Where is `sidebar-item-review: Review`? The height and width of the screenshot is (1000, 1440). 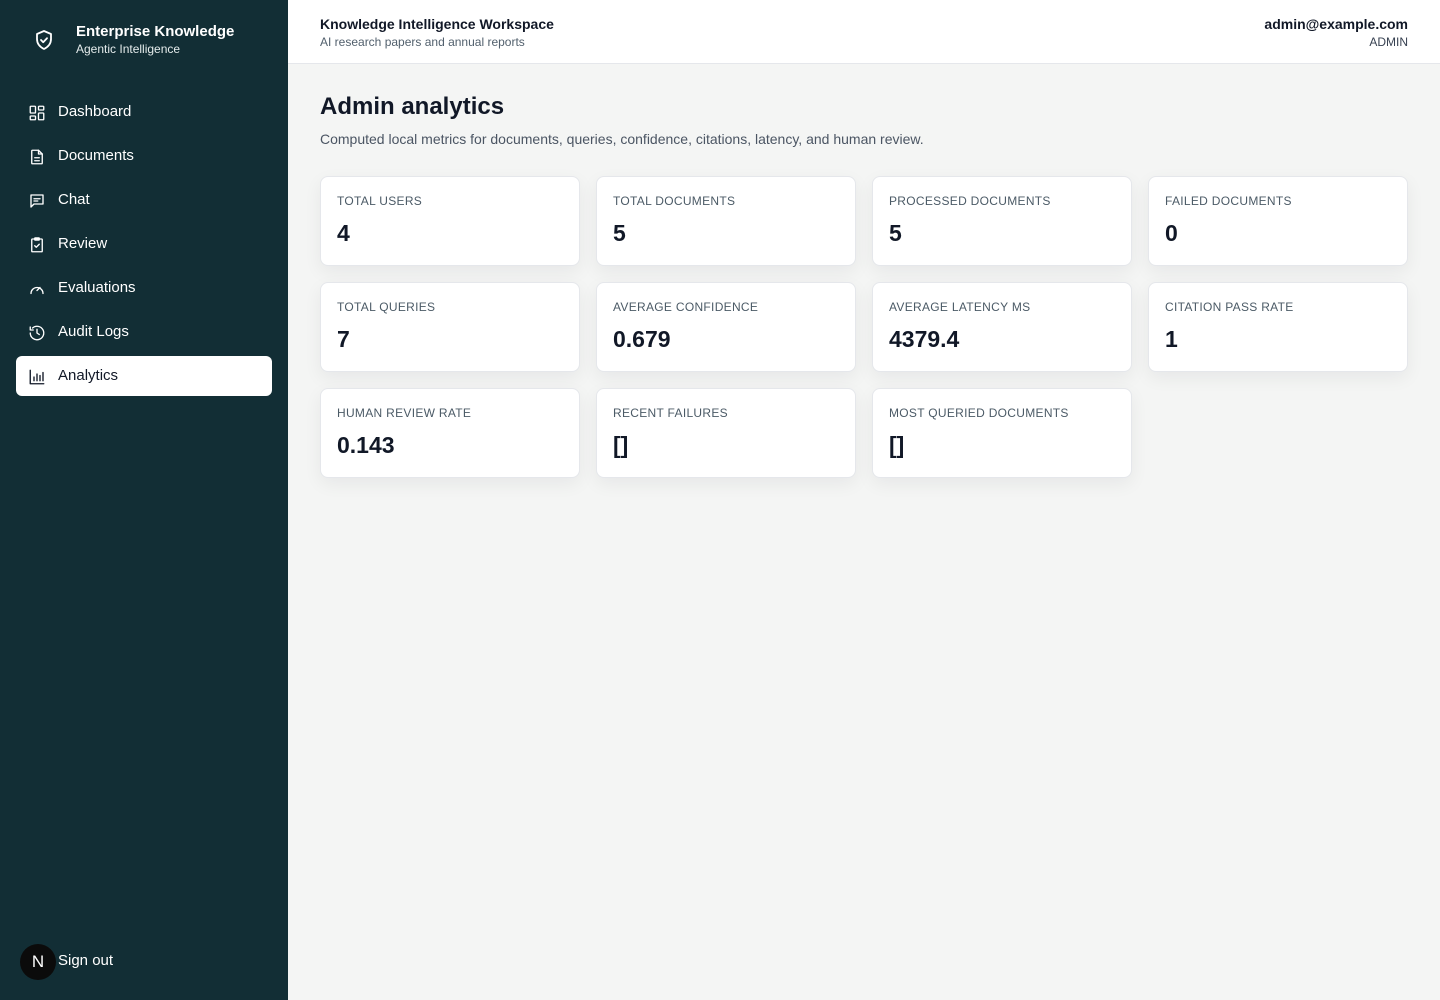
sidebar-item-review: Review is located at coordinates (144, 244).